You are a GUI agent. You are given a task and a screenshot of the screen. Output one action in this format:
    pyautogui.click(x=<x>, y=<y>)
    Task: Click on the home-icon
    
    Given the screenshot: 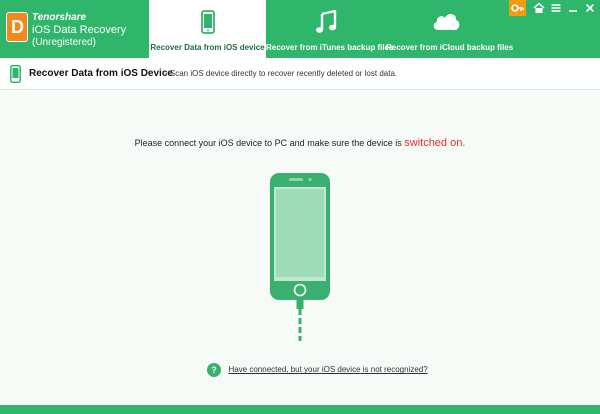 What is the action you would take?
    pyautogui.click(x=539, y=11)
    